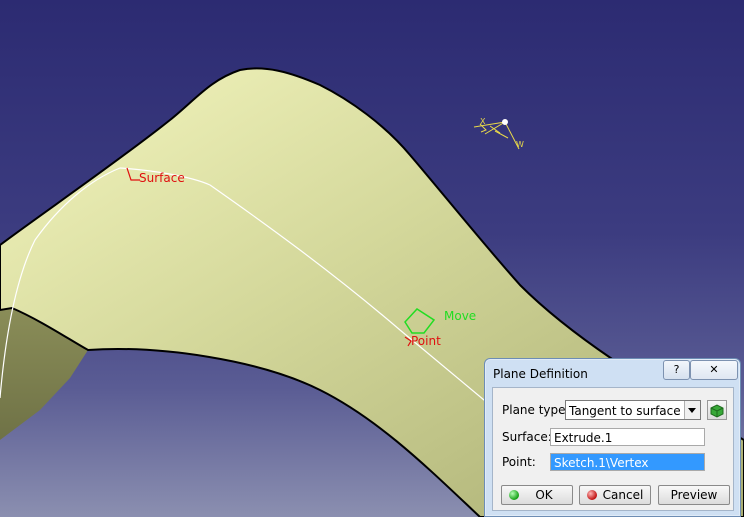  What do you see at coordinates (625, 411) in the screenshot?
I see `plane-type-value: Tangent to surface` at bounding box center [625, 411].